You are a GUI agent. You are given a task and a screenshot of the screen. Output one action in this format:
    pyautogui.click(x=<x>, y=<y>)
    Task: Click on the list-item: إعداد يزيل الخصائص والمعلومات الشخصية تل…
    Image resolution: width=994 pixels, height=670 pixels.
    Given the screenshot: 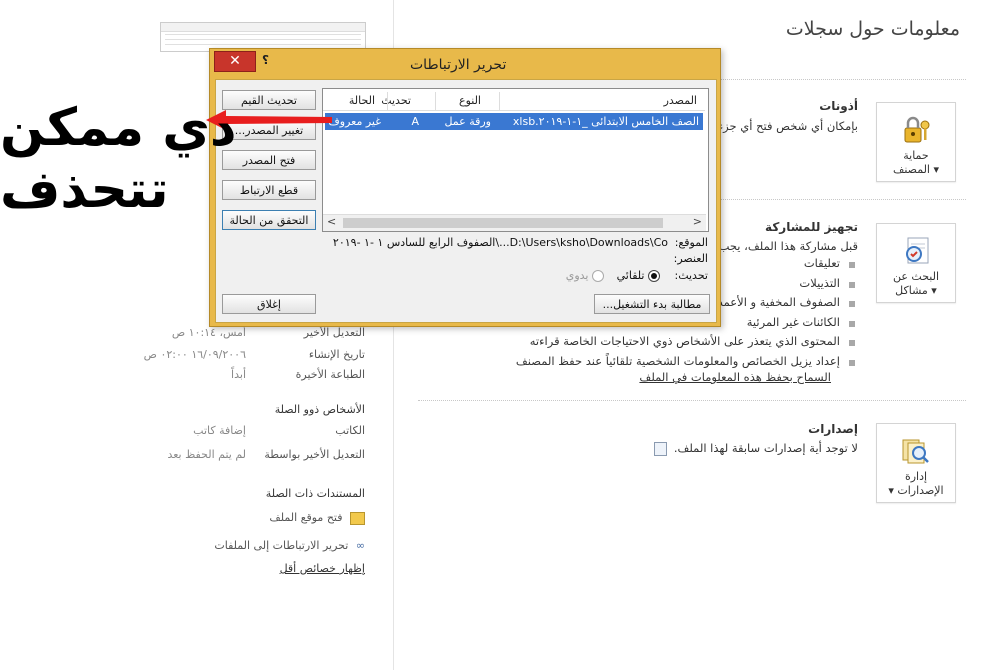 What is the action you would take?
    pyautogui.click(x=687, y=362)
    